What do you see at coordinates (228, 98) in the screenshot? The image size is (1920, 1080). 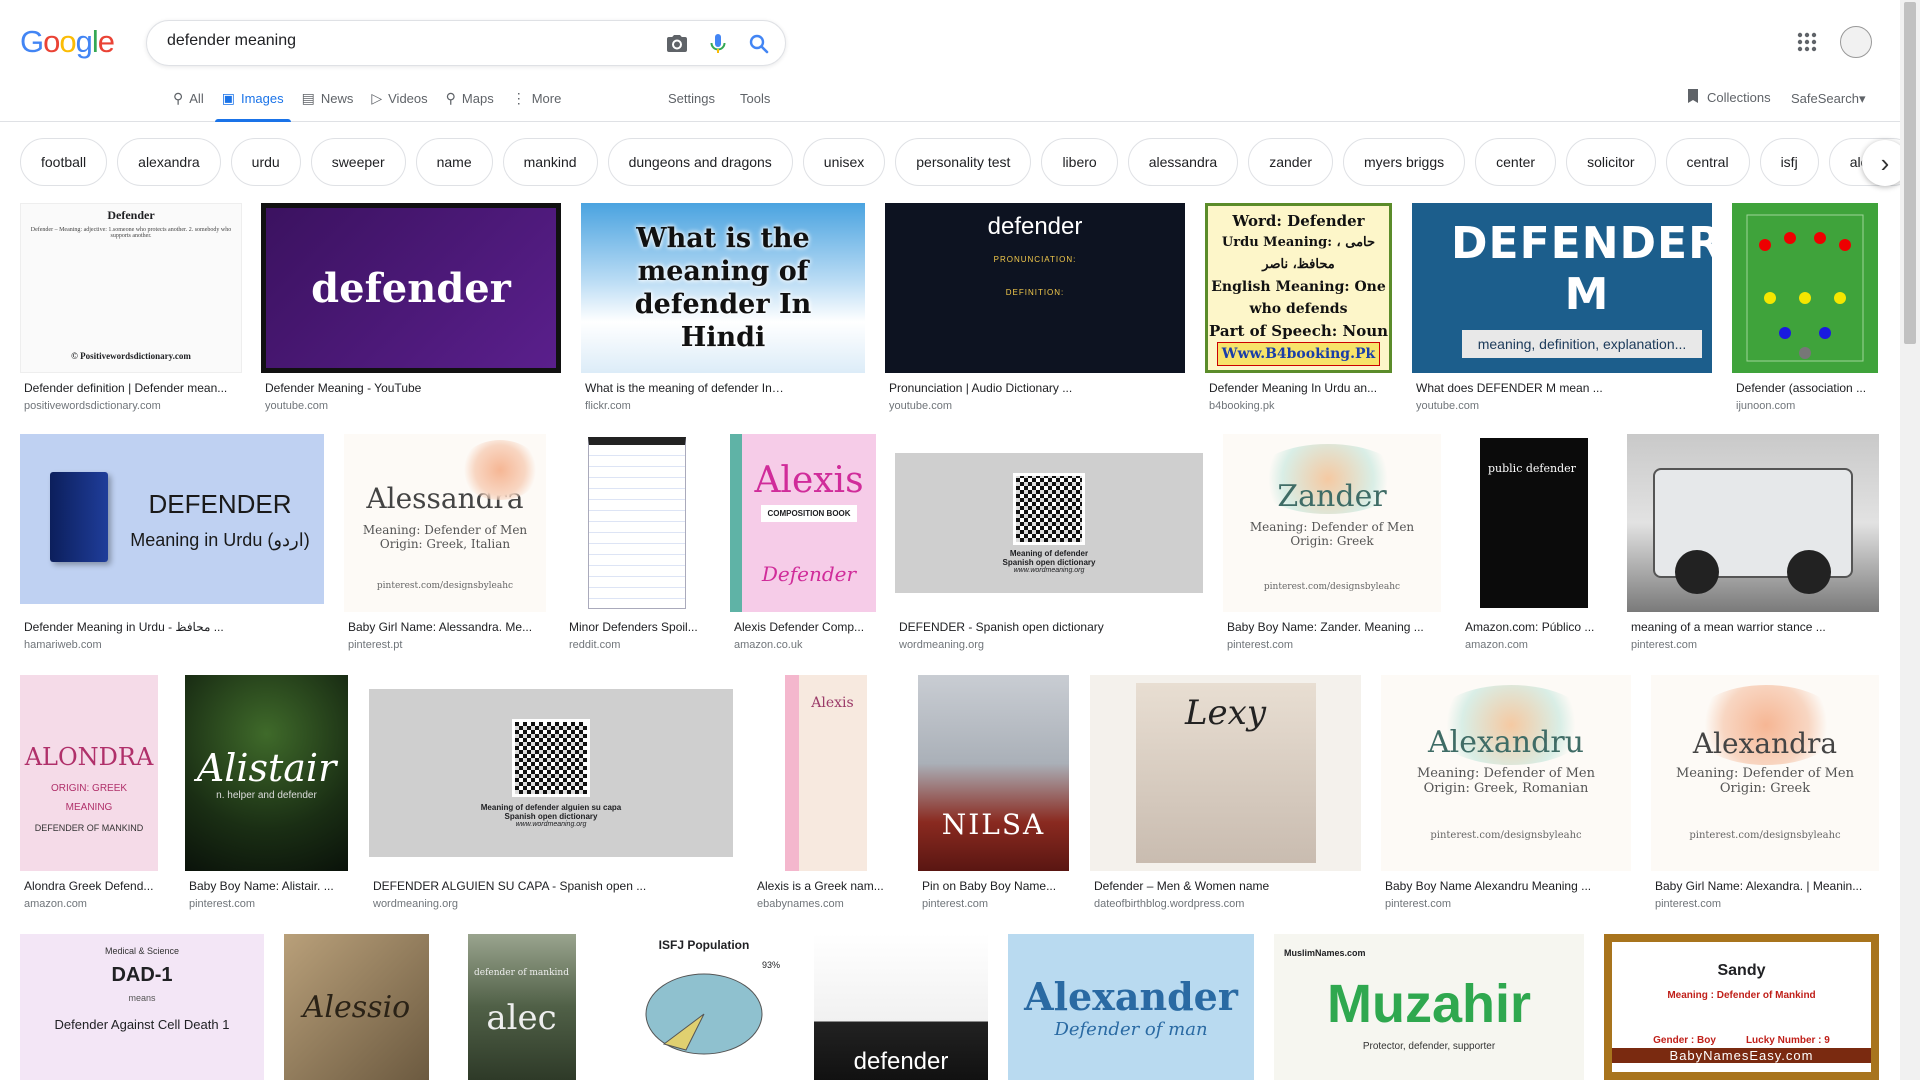 I see `image-icon: ▣` at bounding box center [228, 98].